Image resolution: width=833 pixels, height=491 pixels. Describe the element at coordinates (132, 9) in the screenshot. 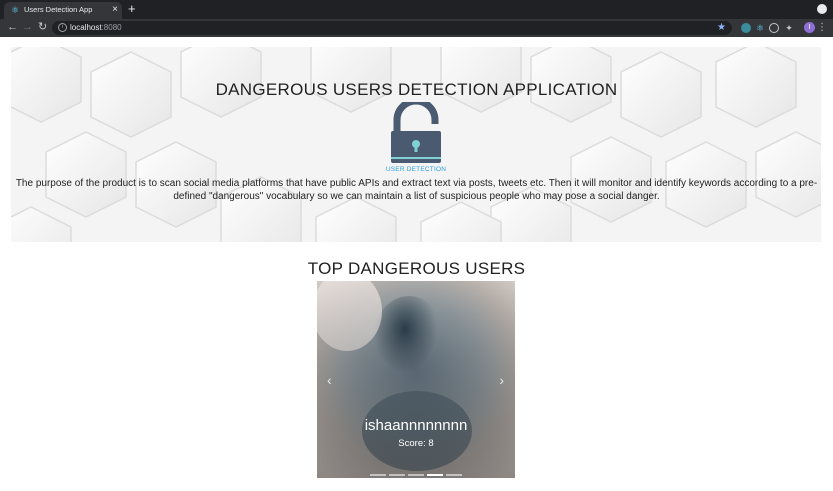

I see `new-tab-icon: +` at that location.